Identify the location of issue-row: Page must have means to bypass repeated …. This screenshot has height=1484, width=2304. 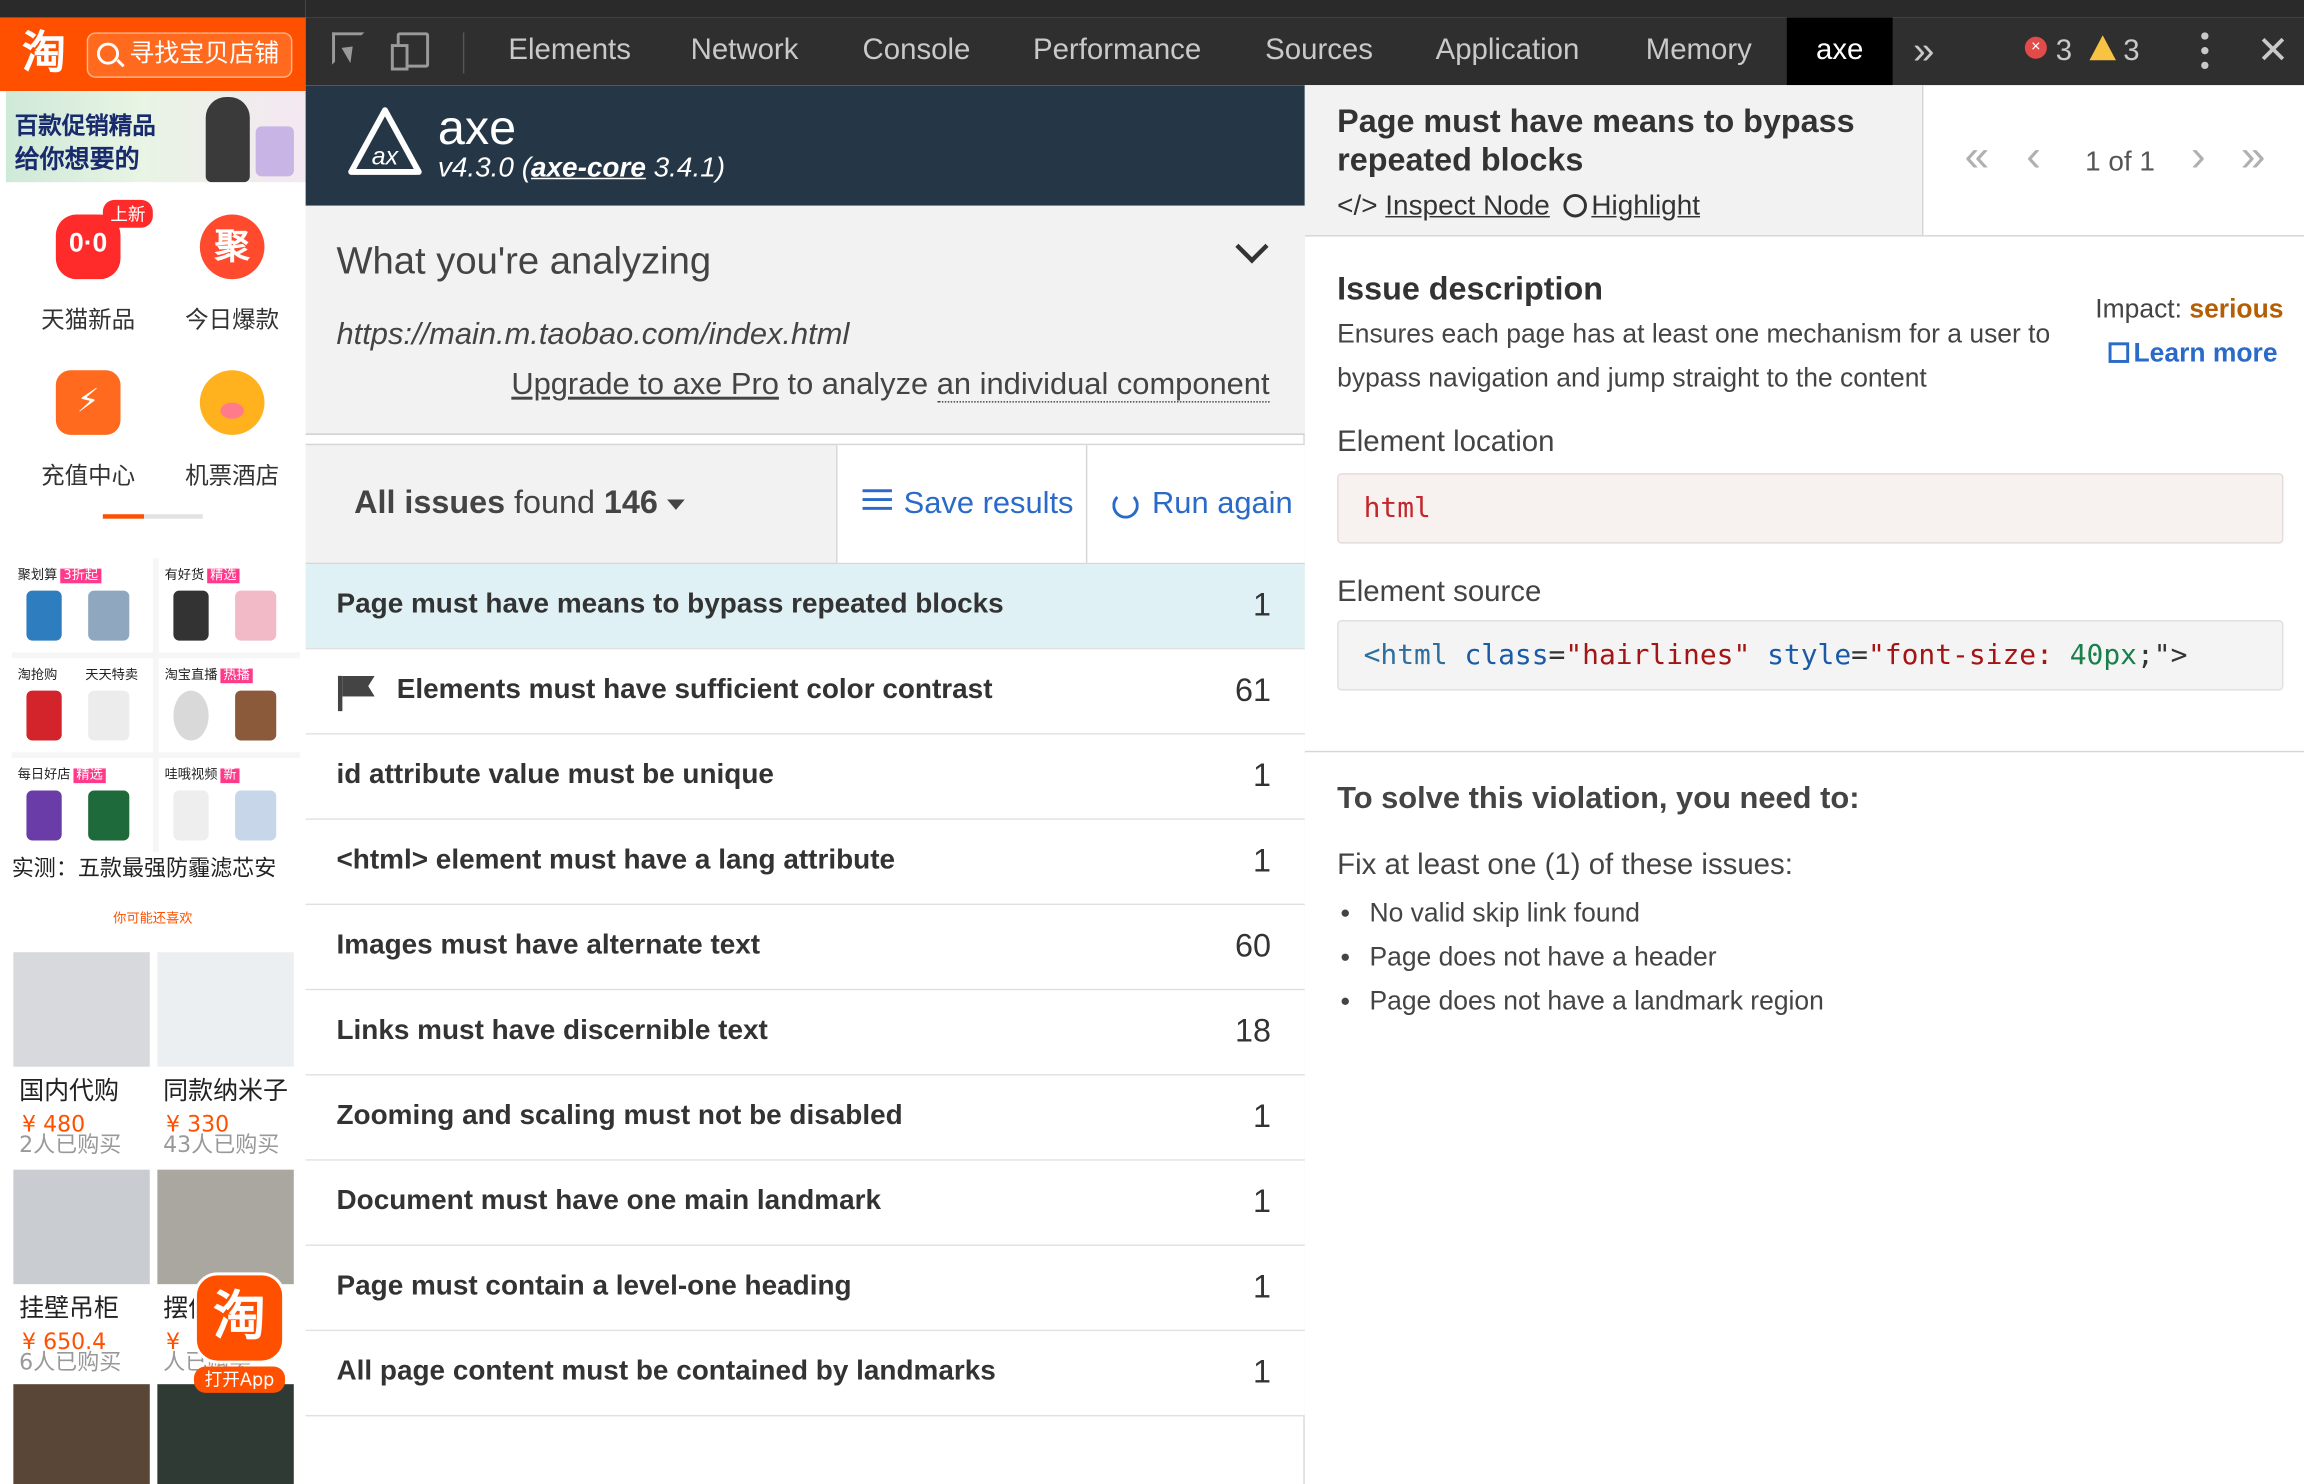
(805, 607).